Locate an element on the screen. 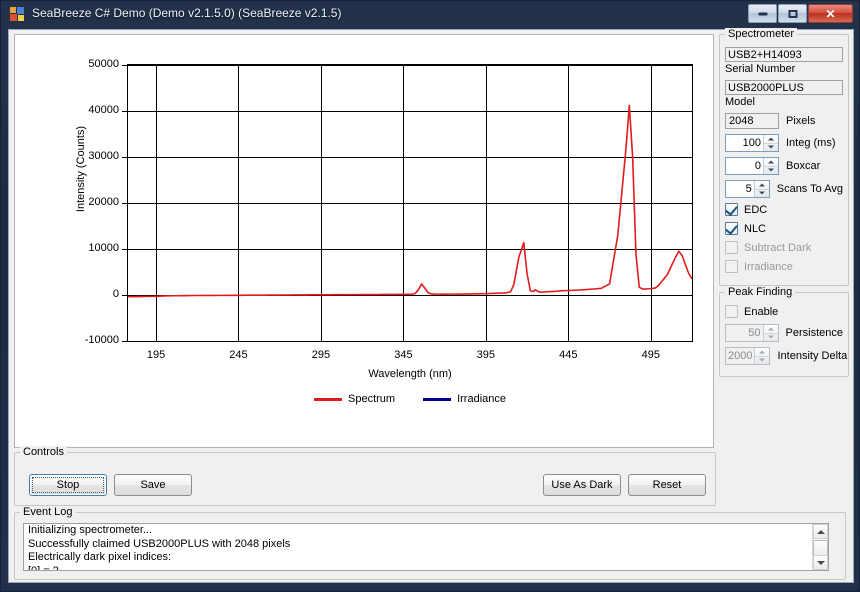 This screenshot has width=860, height=592. x-tick-label: 495 is located at coordinates (650, 355).